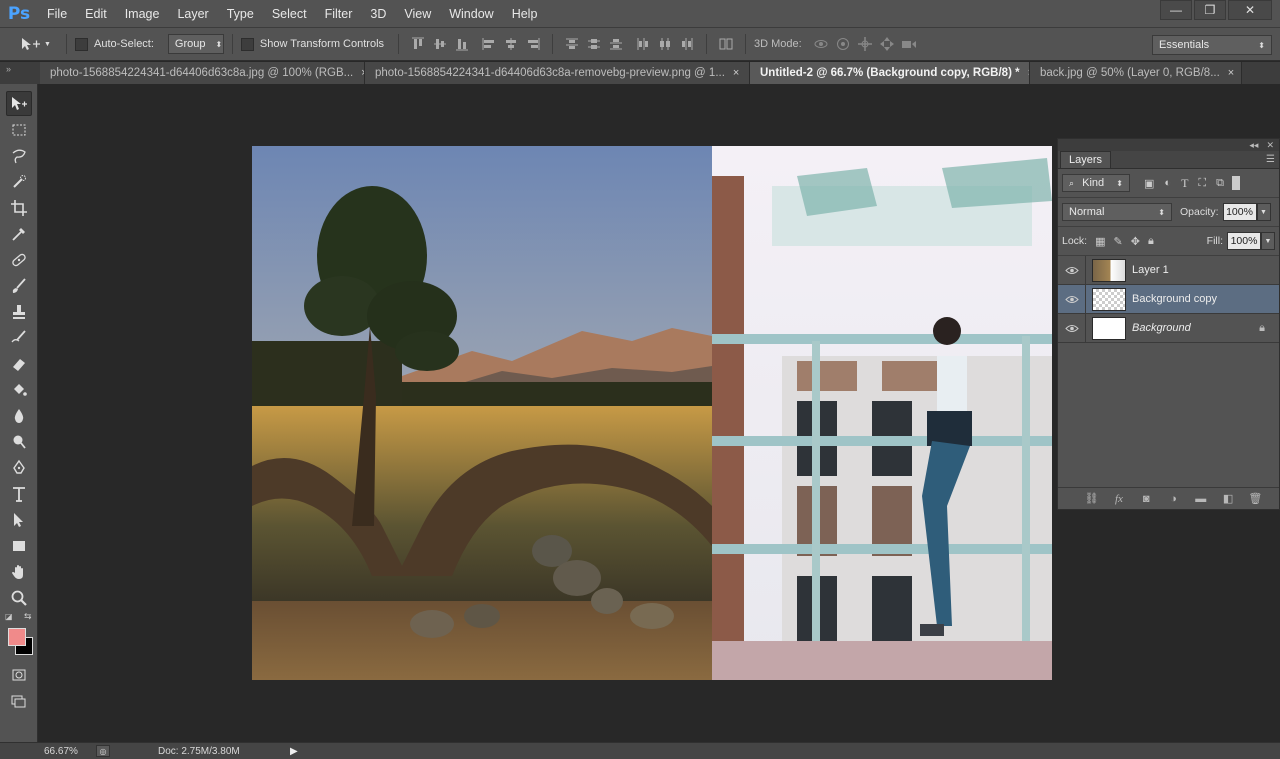  Describe the element at coordinates (843, 44) in the screenshot. I see `3d-roll-icon` at that location.